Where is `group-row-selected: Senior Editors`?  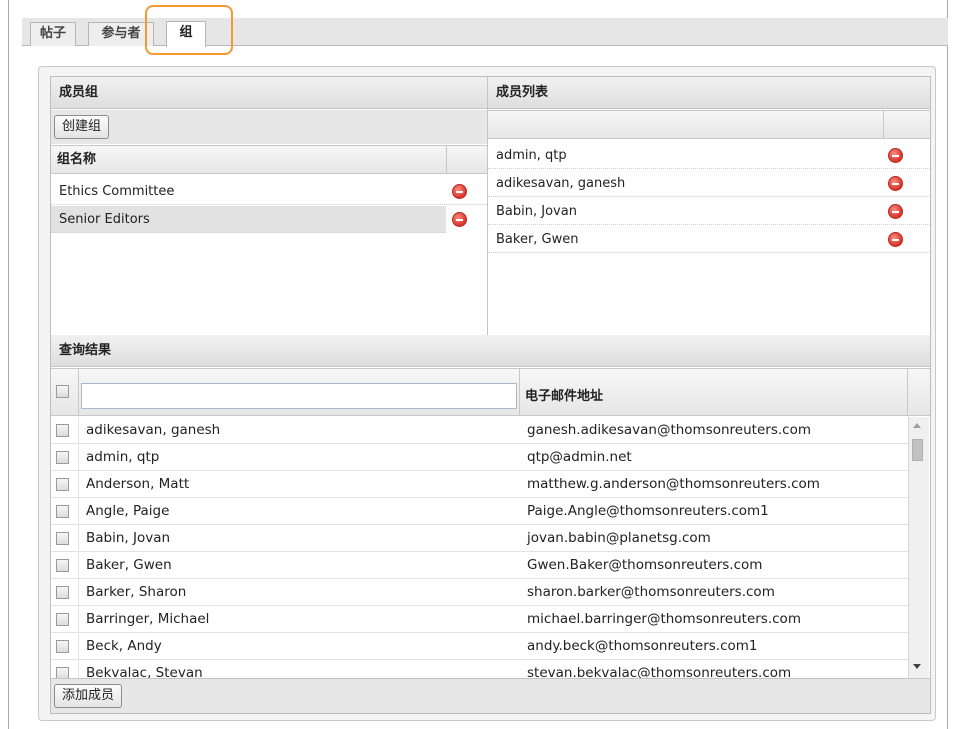
group-row-selected: Senior Editors is located at coordinates (248, 219).